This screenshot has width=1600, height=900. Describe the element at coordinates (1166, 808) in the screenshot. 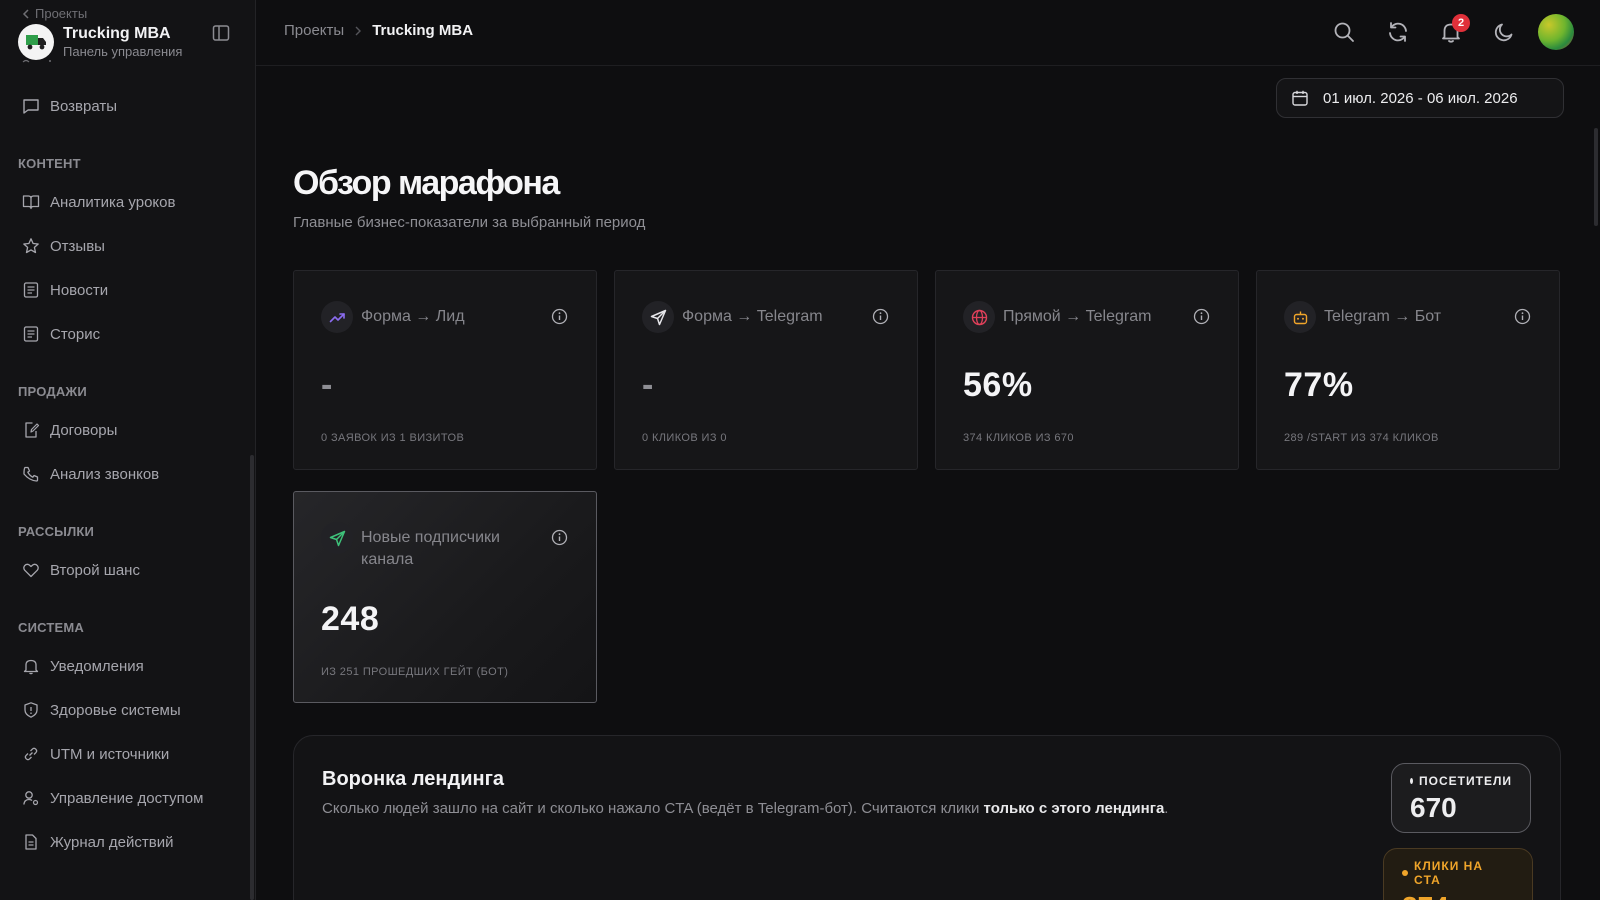

I see `funnel-desc-end: .` at that location.